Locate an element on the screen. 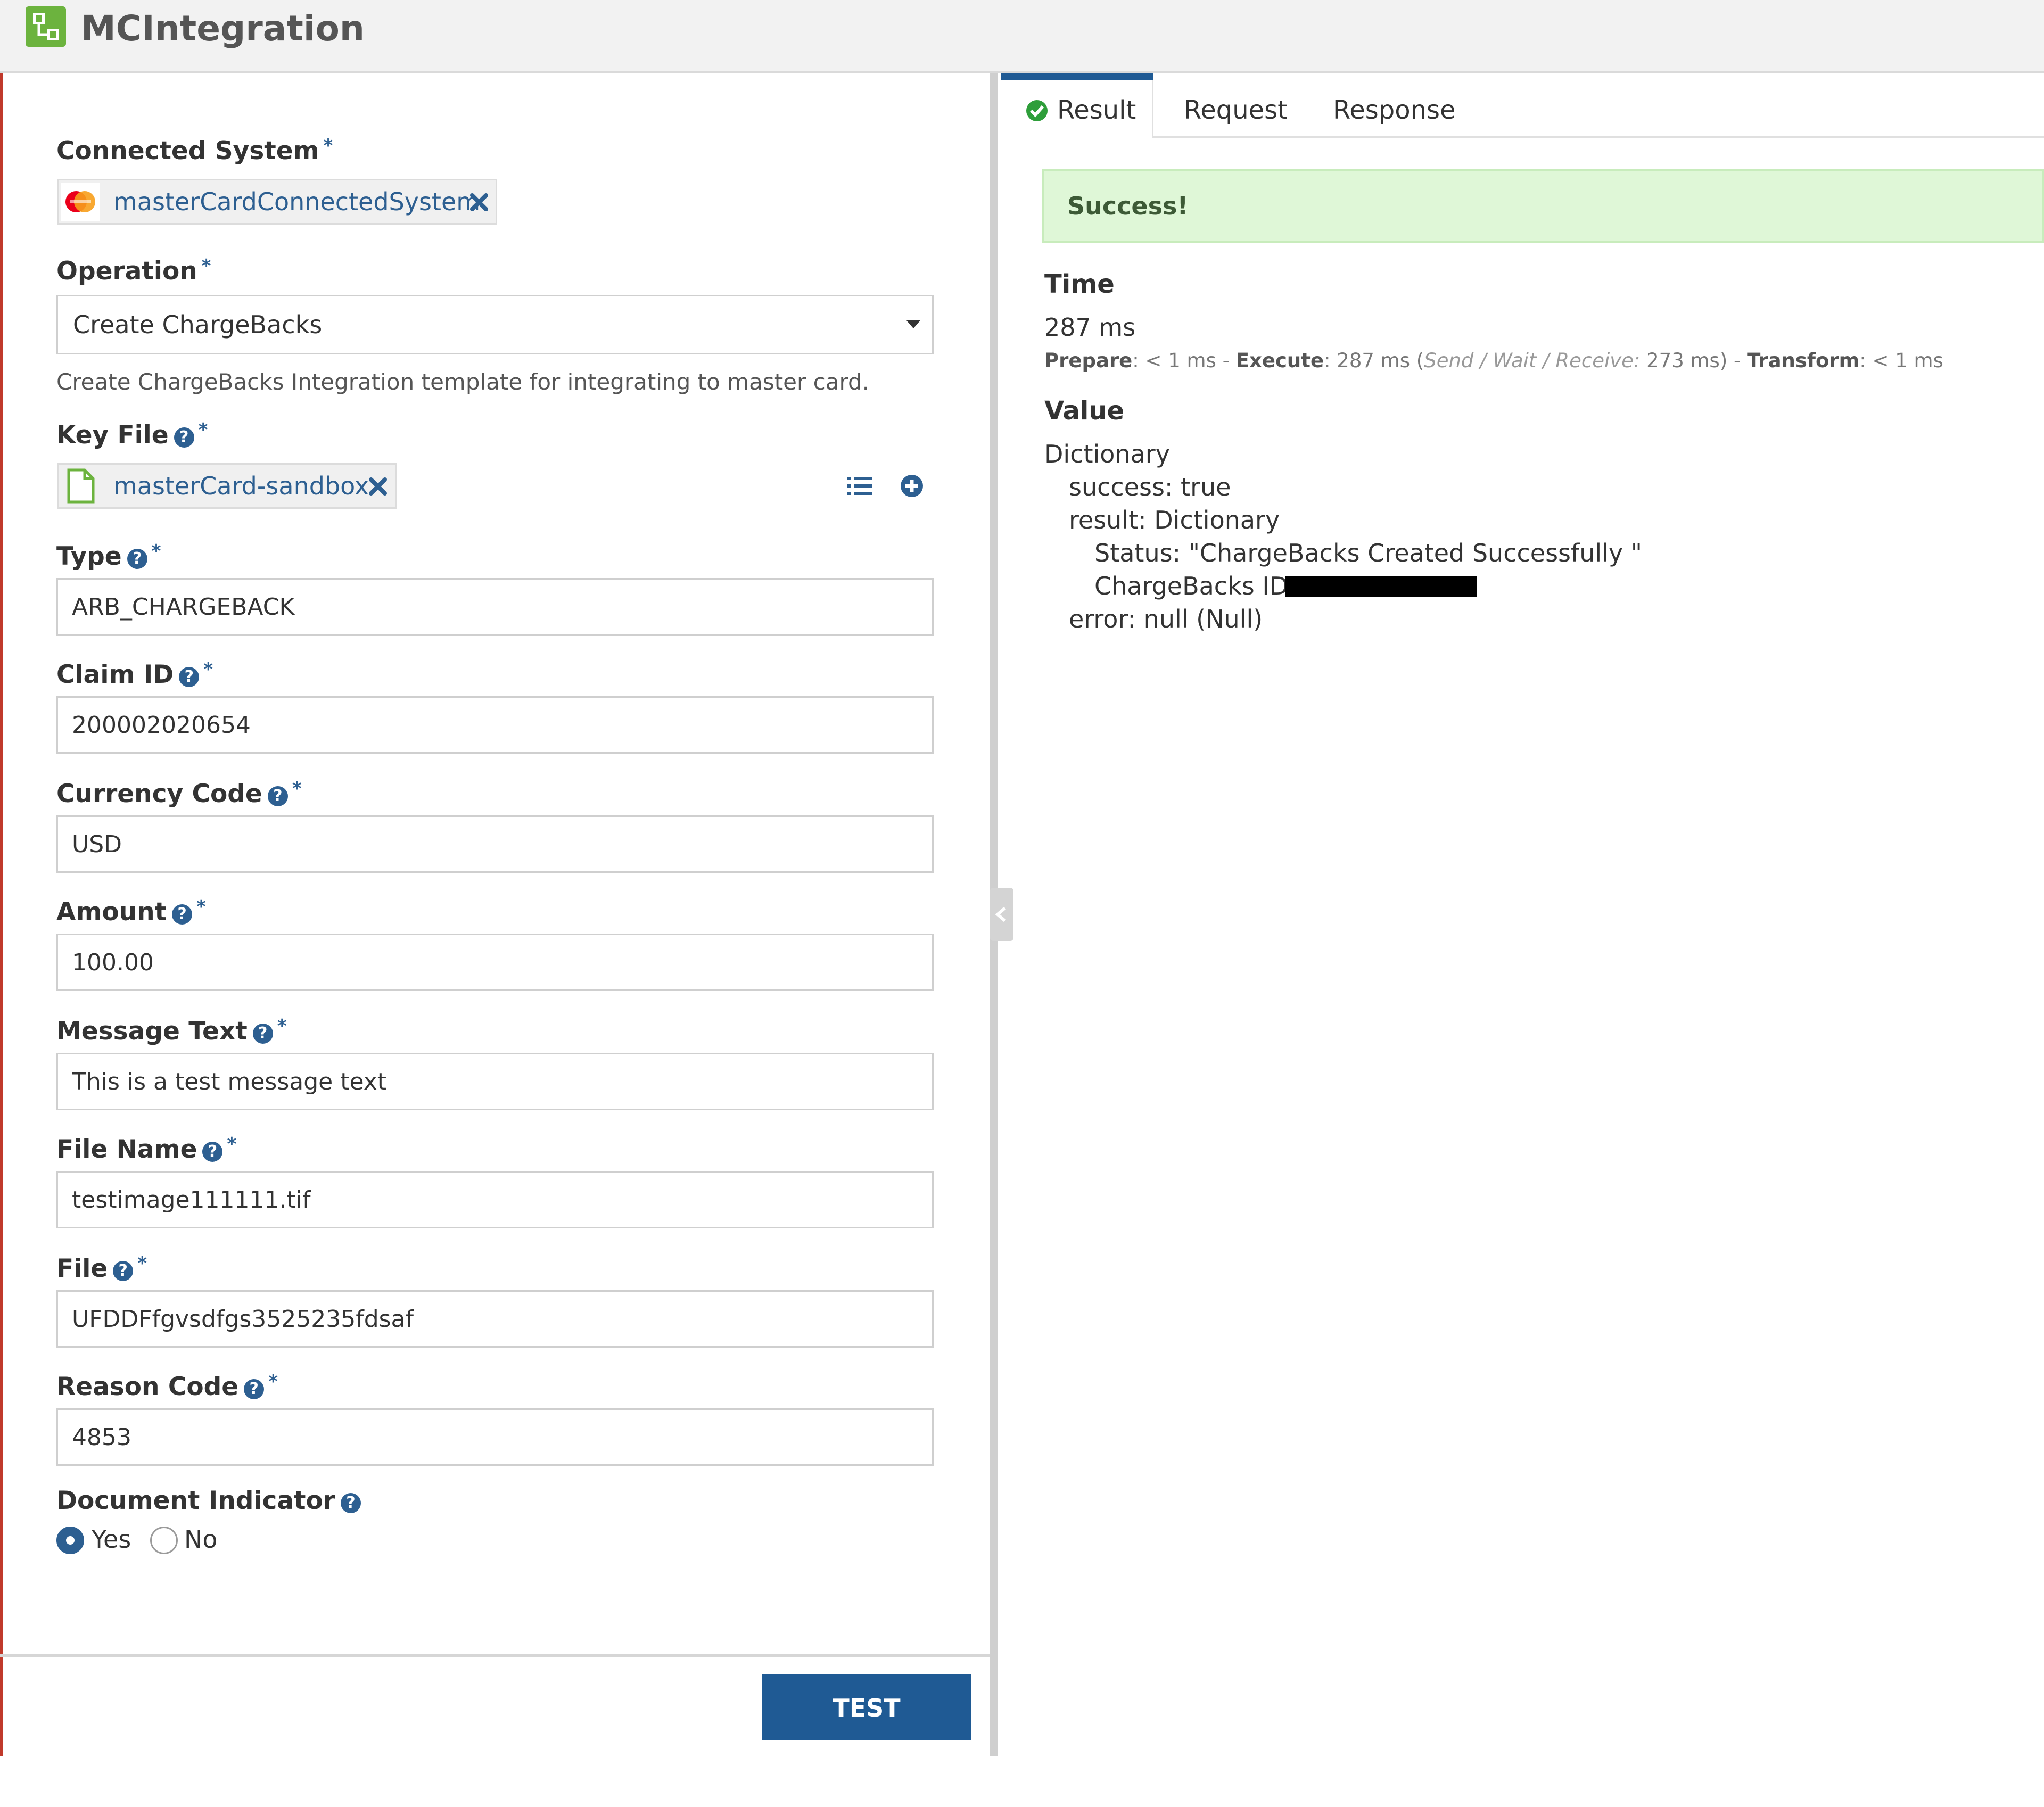 Image resolution: width=2044 pixels, height=1807 pixels. chevron-down-icon is located at coordinates (913, 324).